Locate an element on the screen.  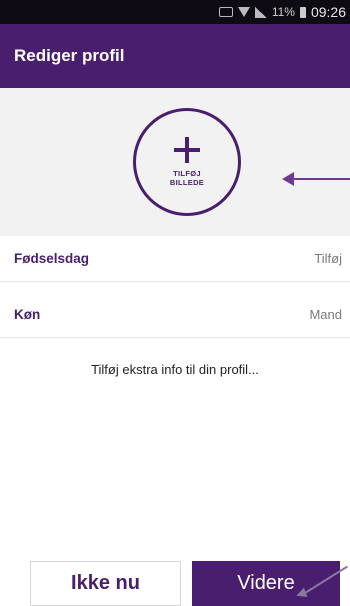
annotation-arrow-line is located at coordinates (321, 179).